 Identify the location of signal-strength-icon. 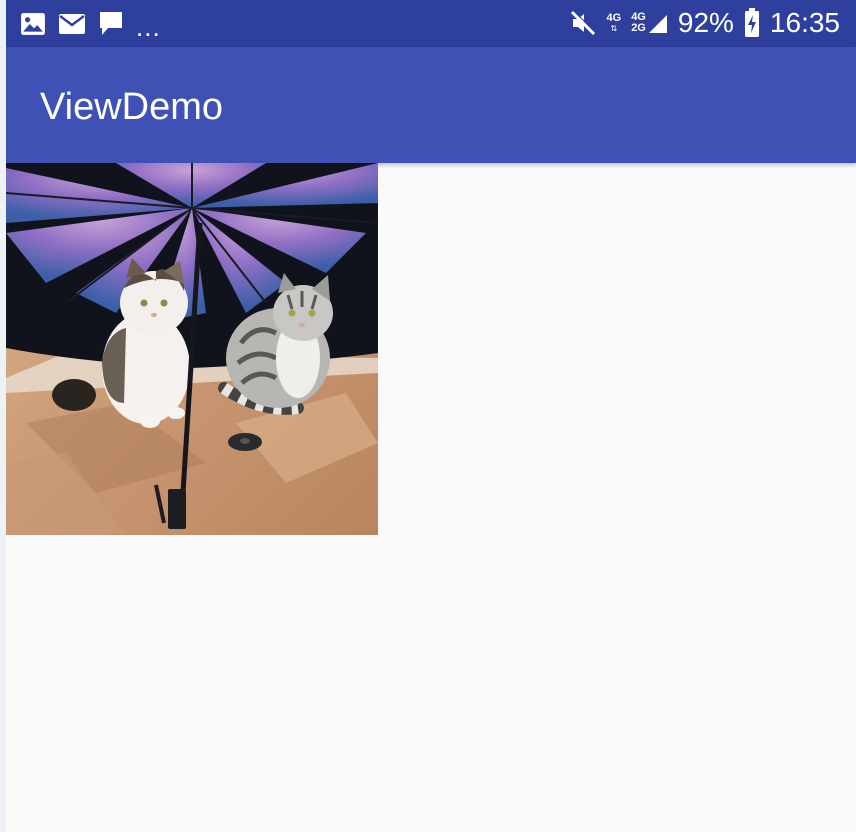
(657, 24).